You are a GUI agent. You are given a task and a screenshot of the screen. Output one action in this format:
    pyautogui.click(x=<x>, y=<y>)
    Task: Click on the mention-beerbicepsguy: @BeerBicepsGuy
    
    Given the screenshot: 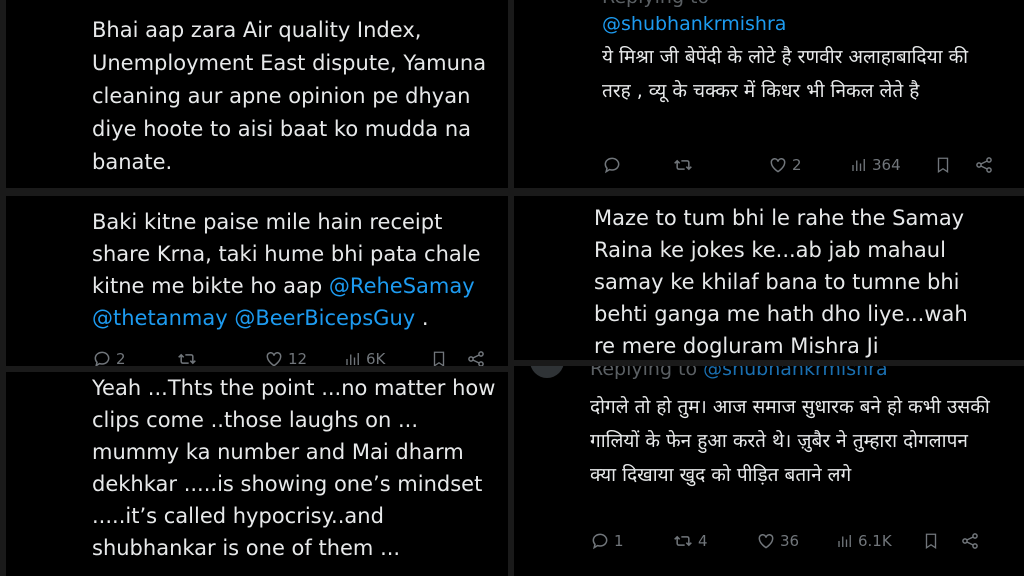 What is the action you would take?
    pyautogui.click(x=324, y=318)
    